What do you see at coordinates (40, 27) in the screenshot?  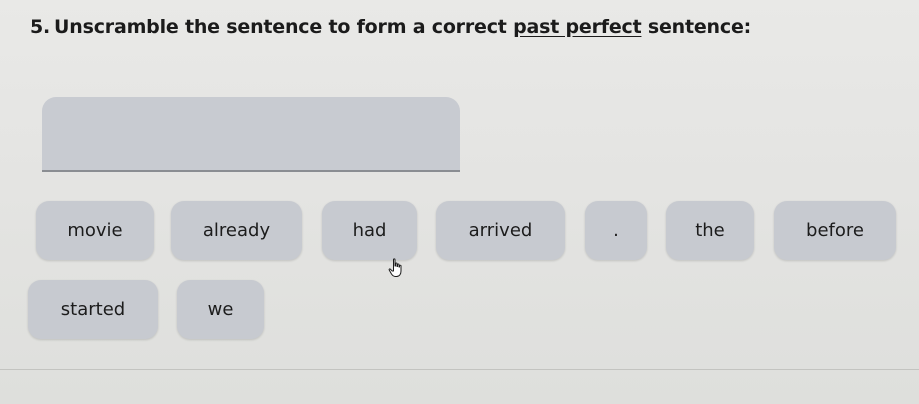 I see `question-number: 5.` at bounding box center [40, 27].